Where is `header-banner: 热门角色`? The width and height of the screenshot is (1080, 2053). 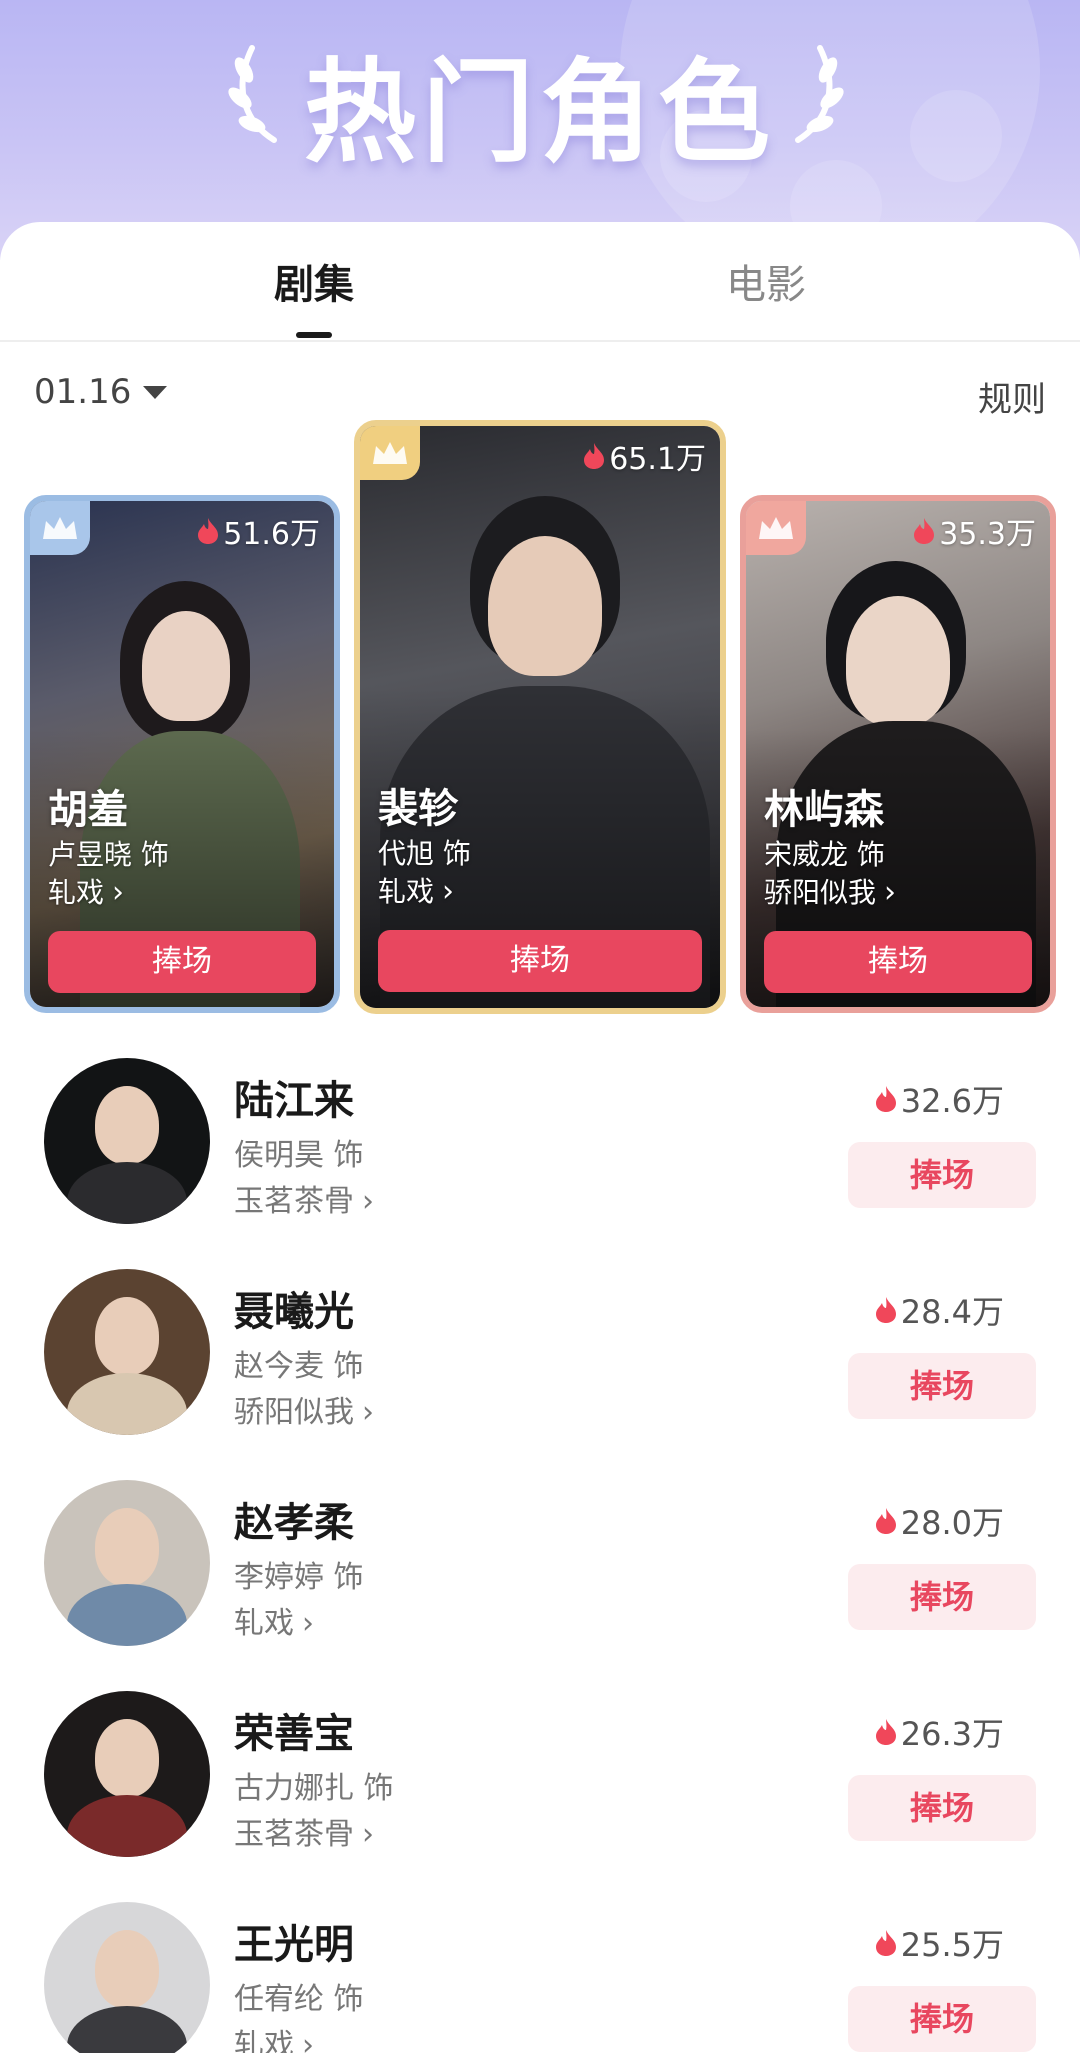 header-banner: 热门角色 is located at coordinates (540, 130).